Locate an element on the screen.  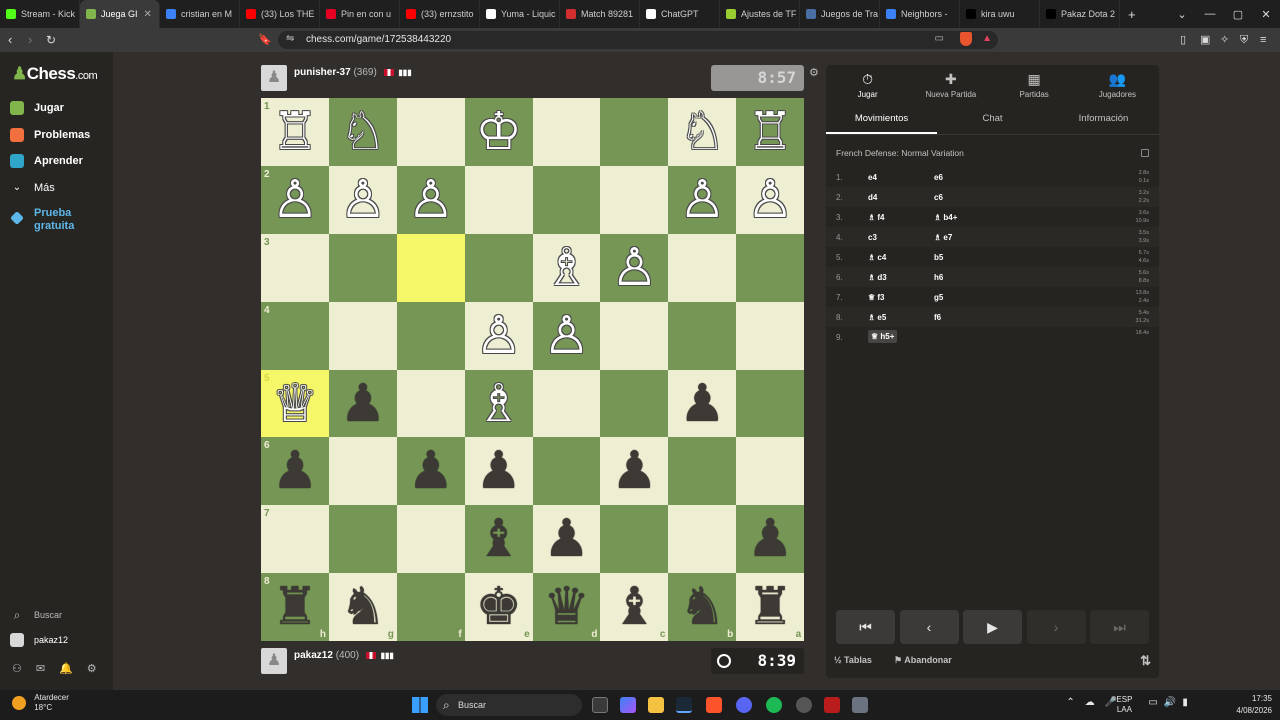
square-d1 is located at coordinates (566, 132).